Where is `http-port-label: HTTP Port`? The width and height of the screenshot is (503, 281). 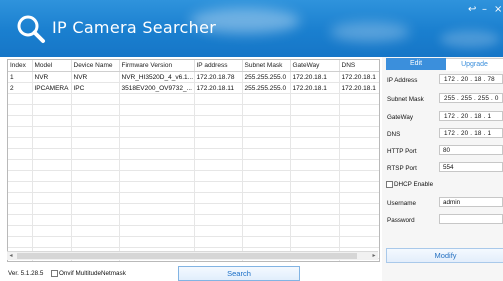
http-port-label: HTTP Port is located at coordinates (402, 151).